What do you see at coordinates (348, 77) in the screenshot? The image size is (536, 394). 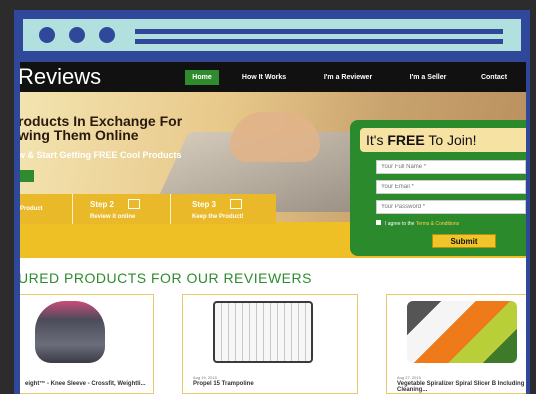 I see `nav-reviewer: I'm a Reviewer` at bounding box center [348, 77].